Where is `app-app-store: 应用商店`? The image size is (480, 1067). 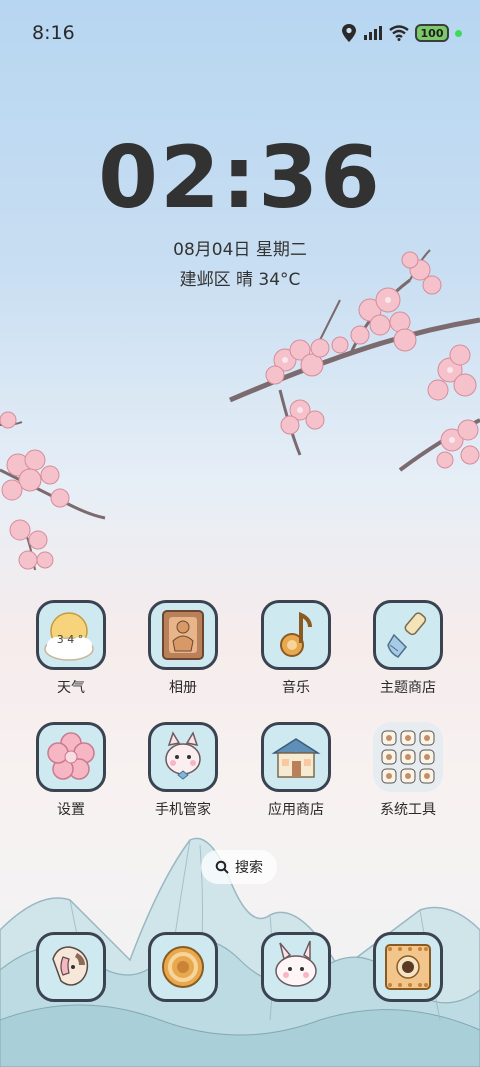
app-app-store: 应用商店 is located at coordinates (296, 770).